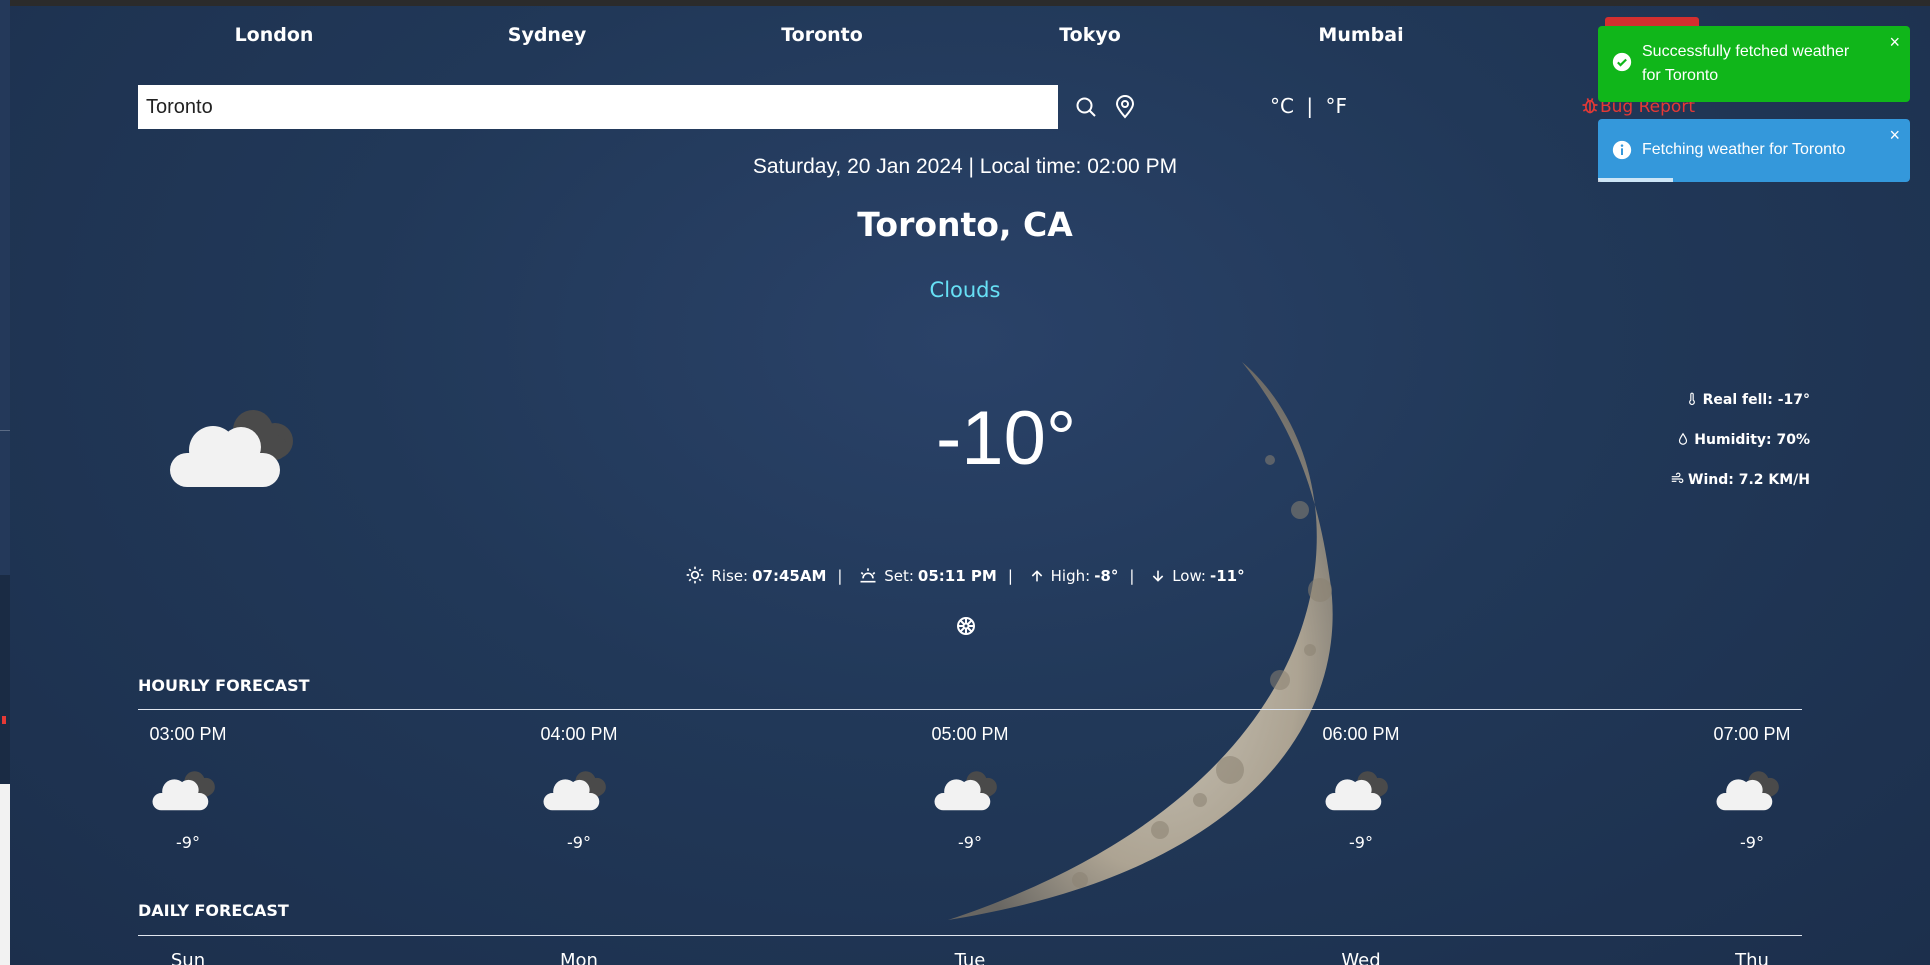 The width and height of the screenshot is (1930, 965). What do you see at coordinates (1622, 64) in the screenshot?
I see `check-circle-icon` at bounding box center [1622, 64].